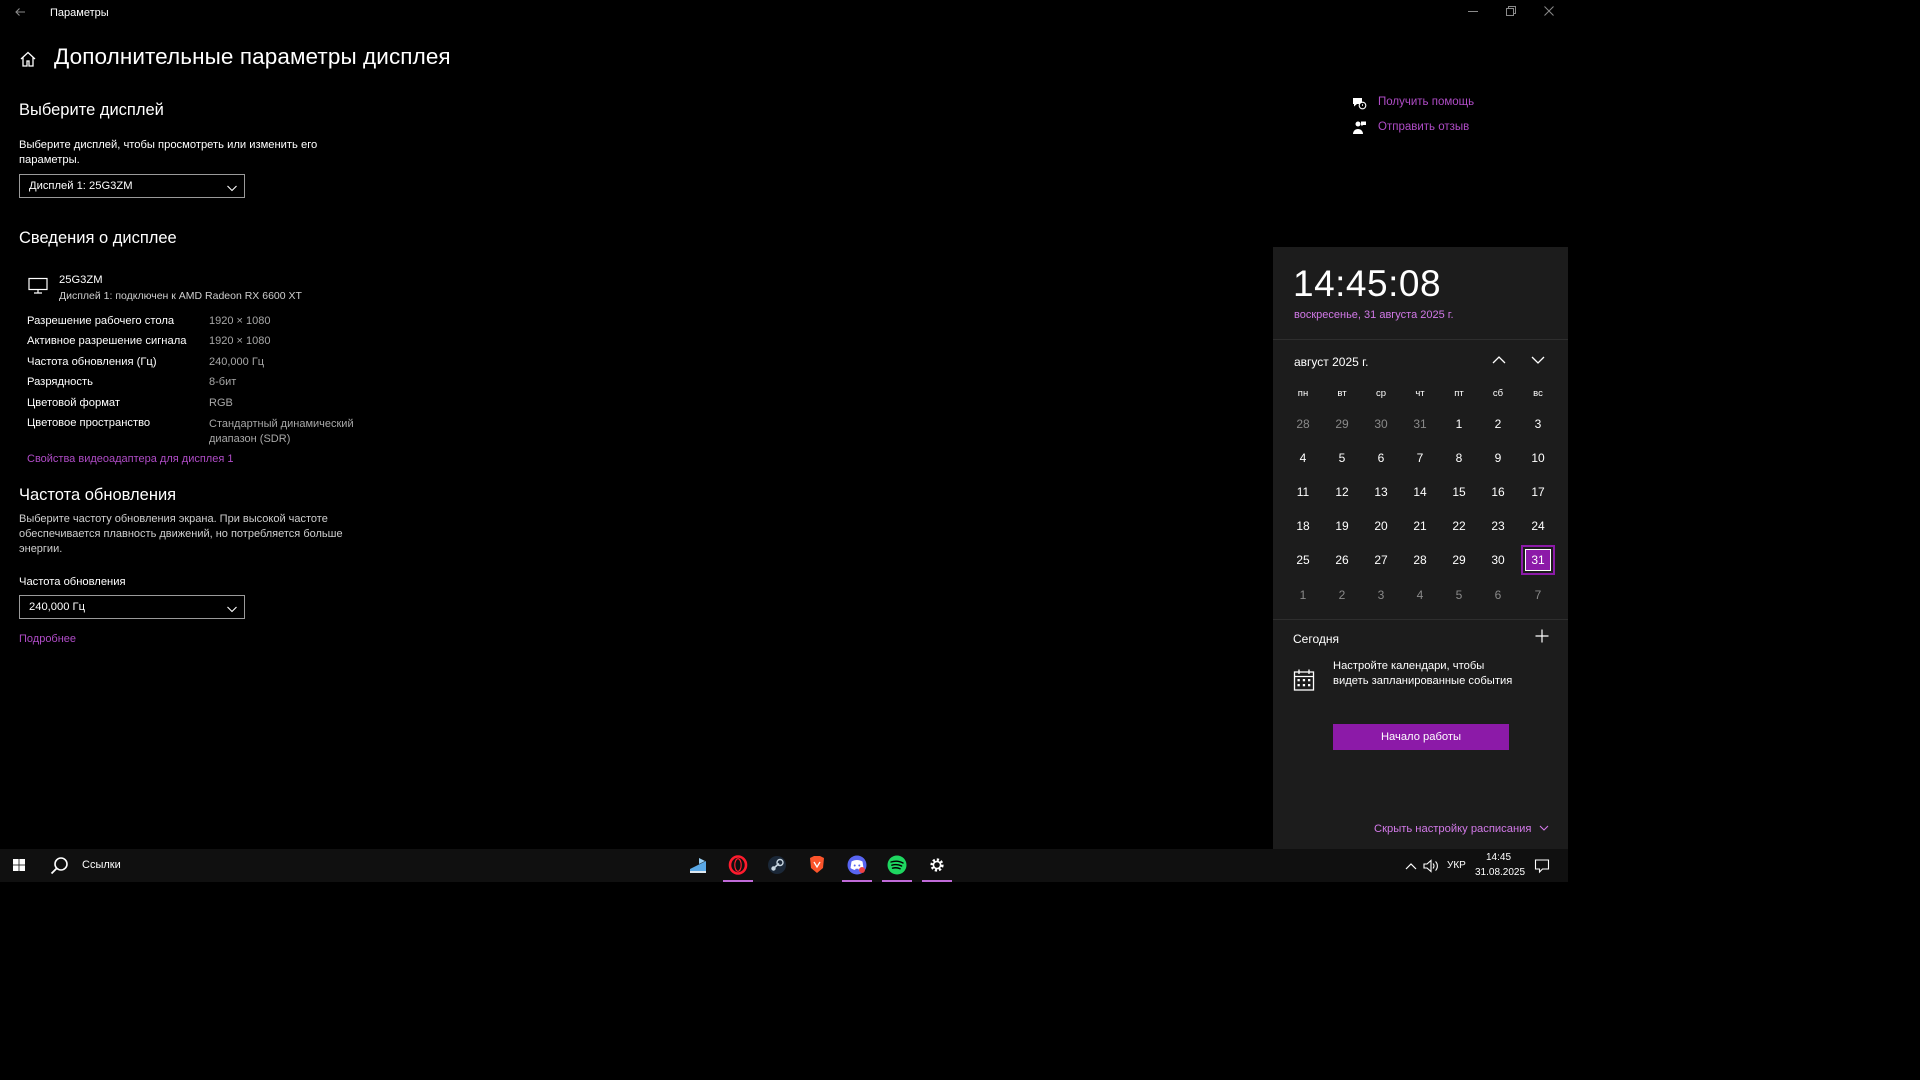  I want to click on display-select-dropdown: Дисплей 1: 25G3ZM, so click(132, 186).